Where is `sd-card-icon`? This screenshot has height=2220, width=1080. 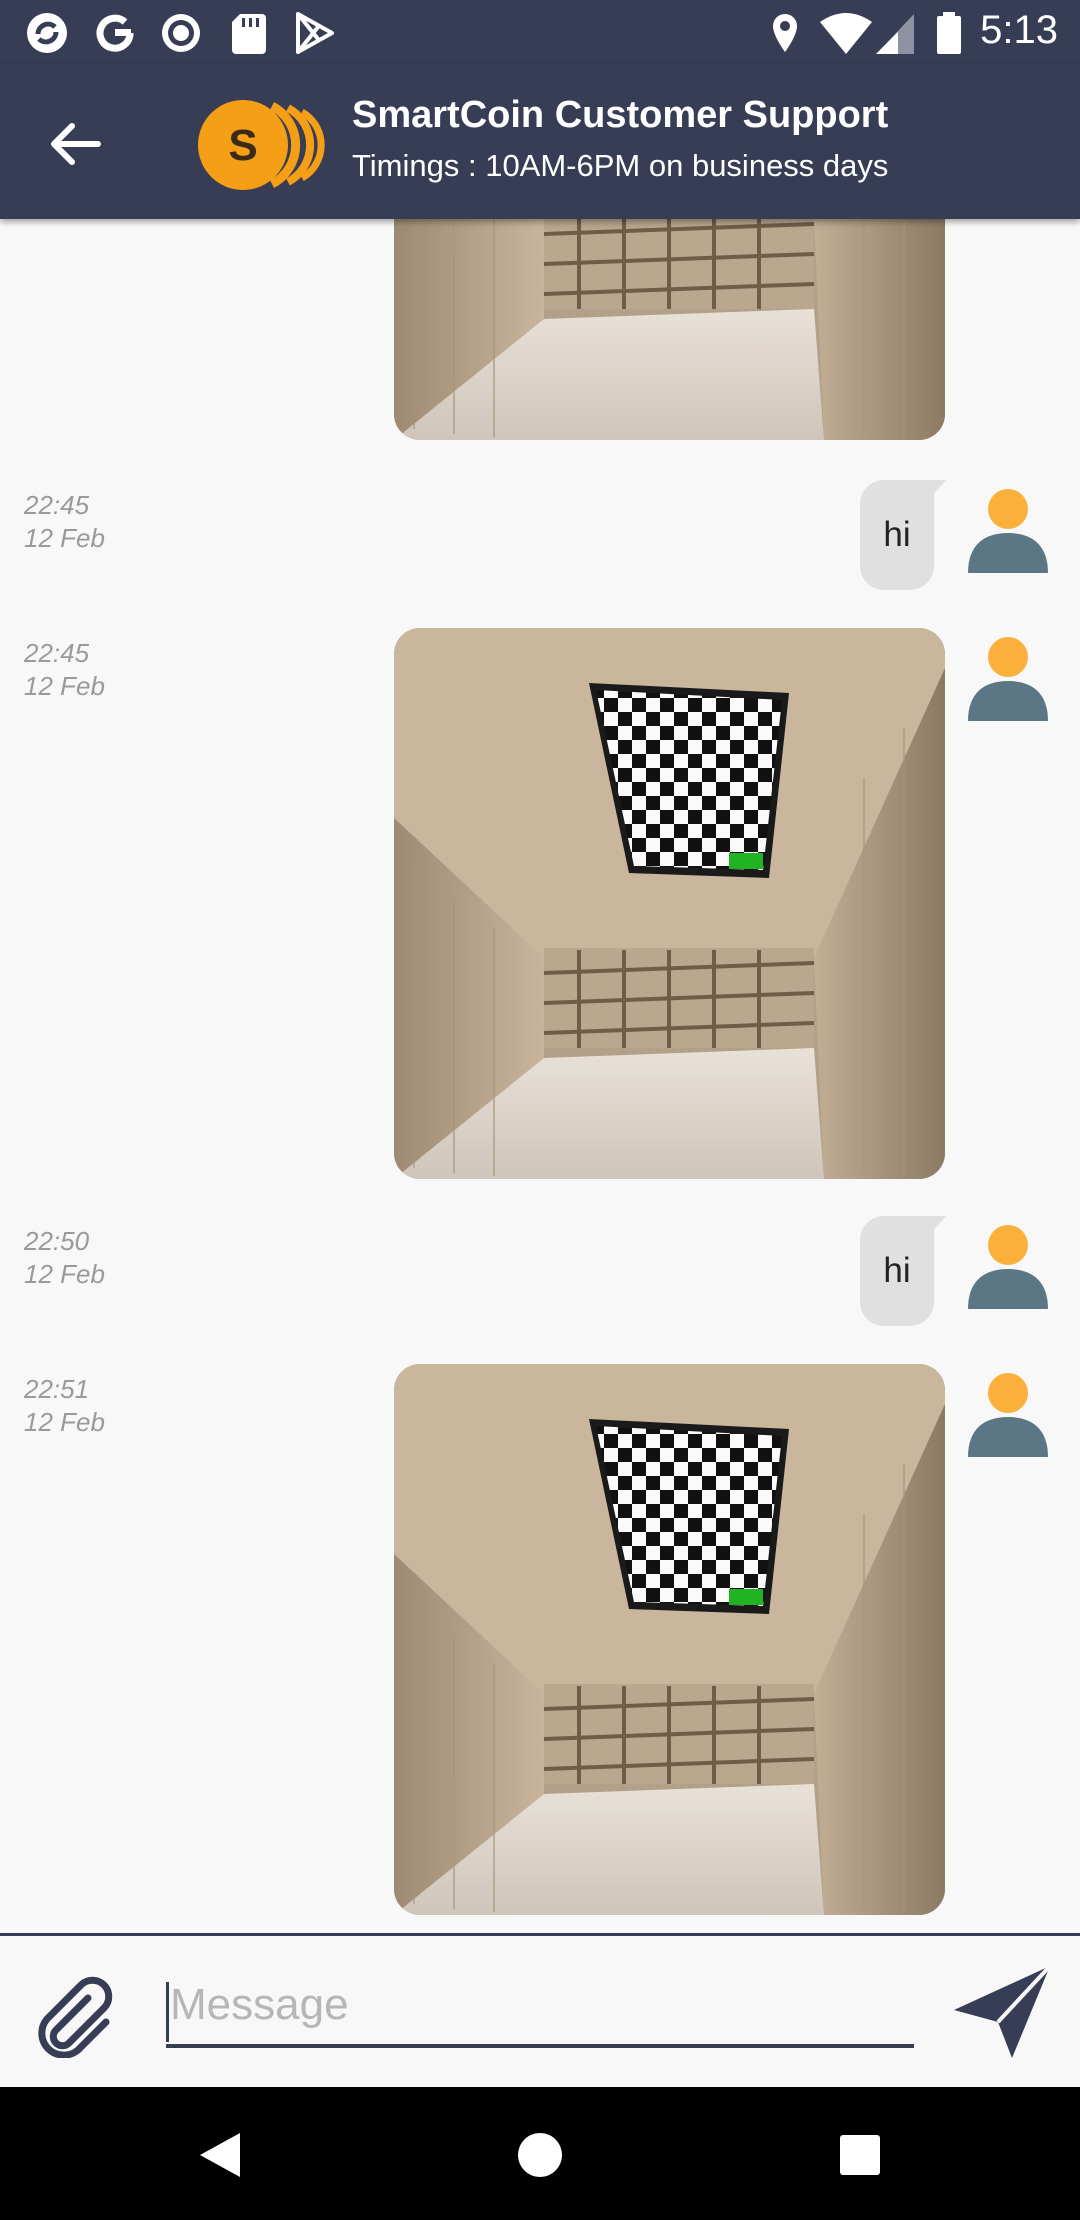
sd-card-icon is located at coordinates (249, 34).